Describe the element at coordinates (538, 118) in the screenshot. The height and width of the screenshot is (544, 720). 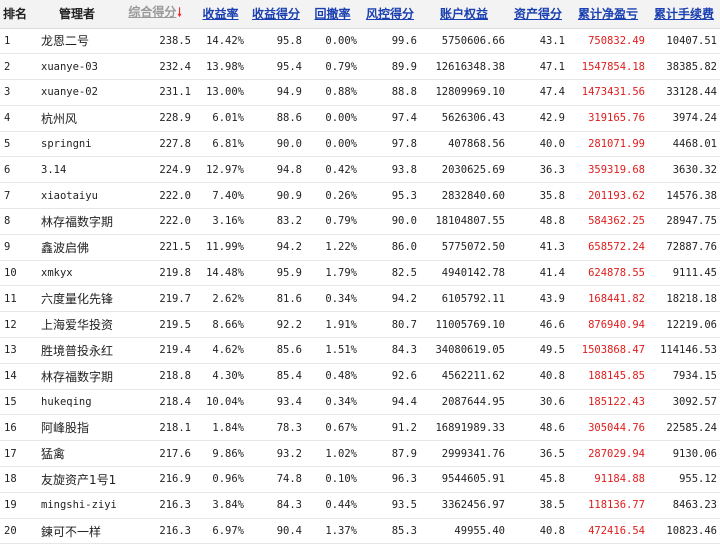
I see `cell-asset-score: 42.9` at that location.